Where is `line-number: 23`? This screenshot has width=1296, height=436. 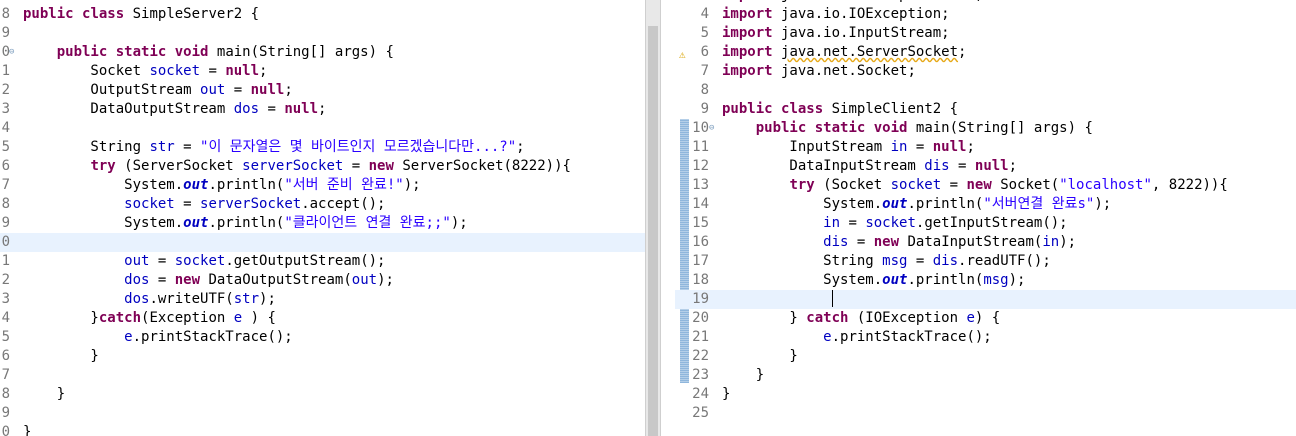
line-number: 23 is located at coordinates (700, 375).